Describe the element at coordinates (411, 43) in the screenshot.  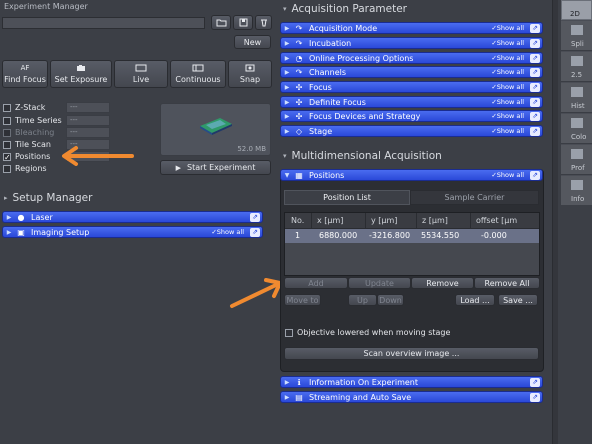
I see `incubation-section: ▶ ↷ Incubation ✓Show all ⇗` at that location.